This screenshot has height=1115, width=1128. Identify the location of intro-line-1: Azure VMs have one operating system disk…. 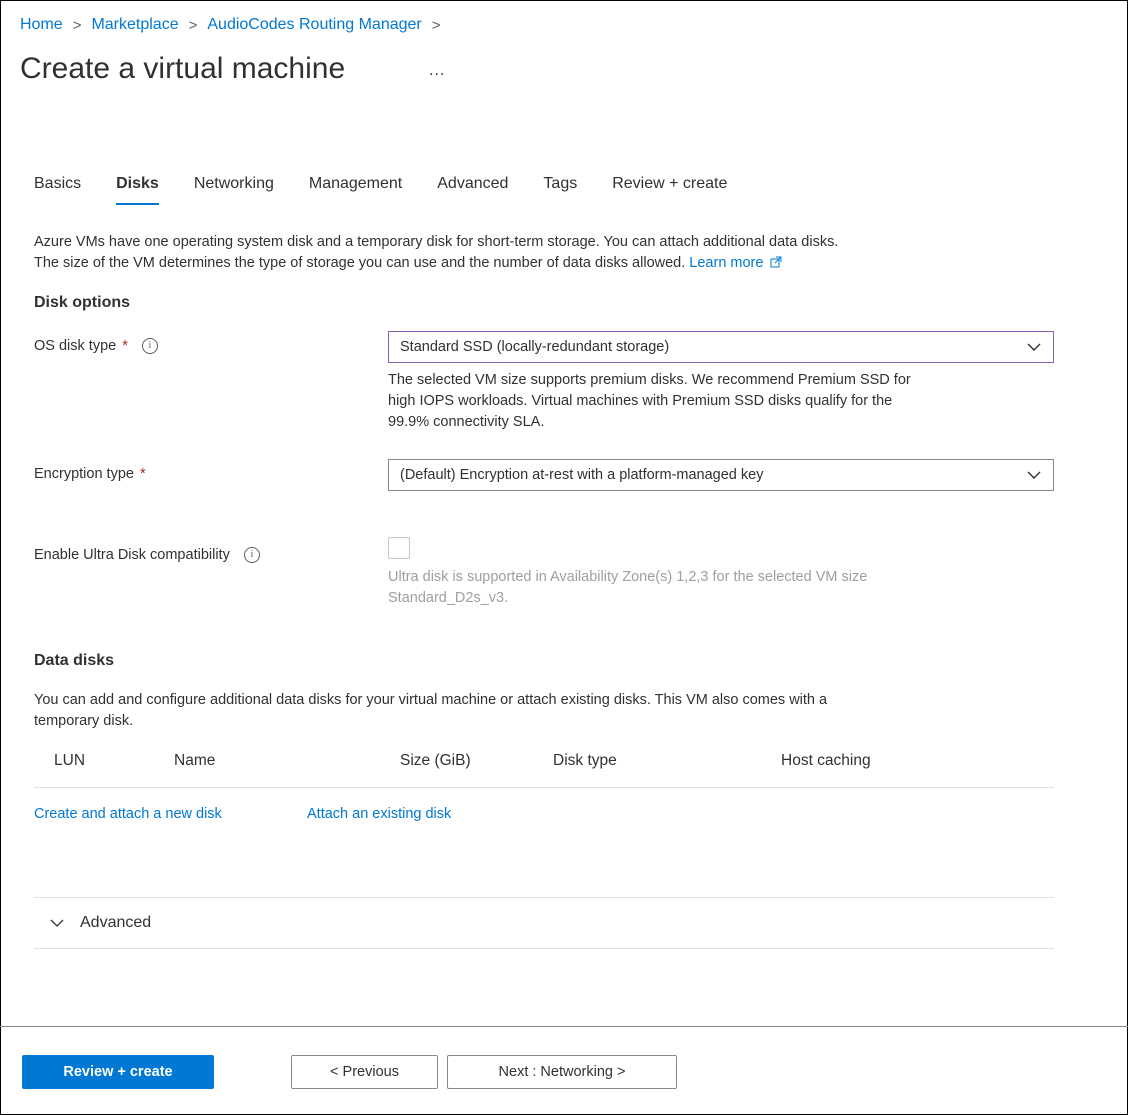
(436, 242).